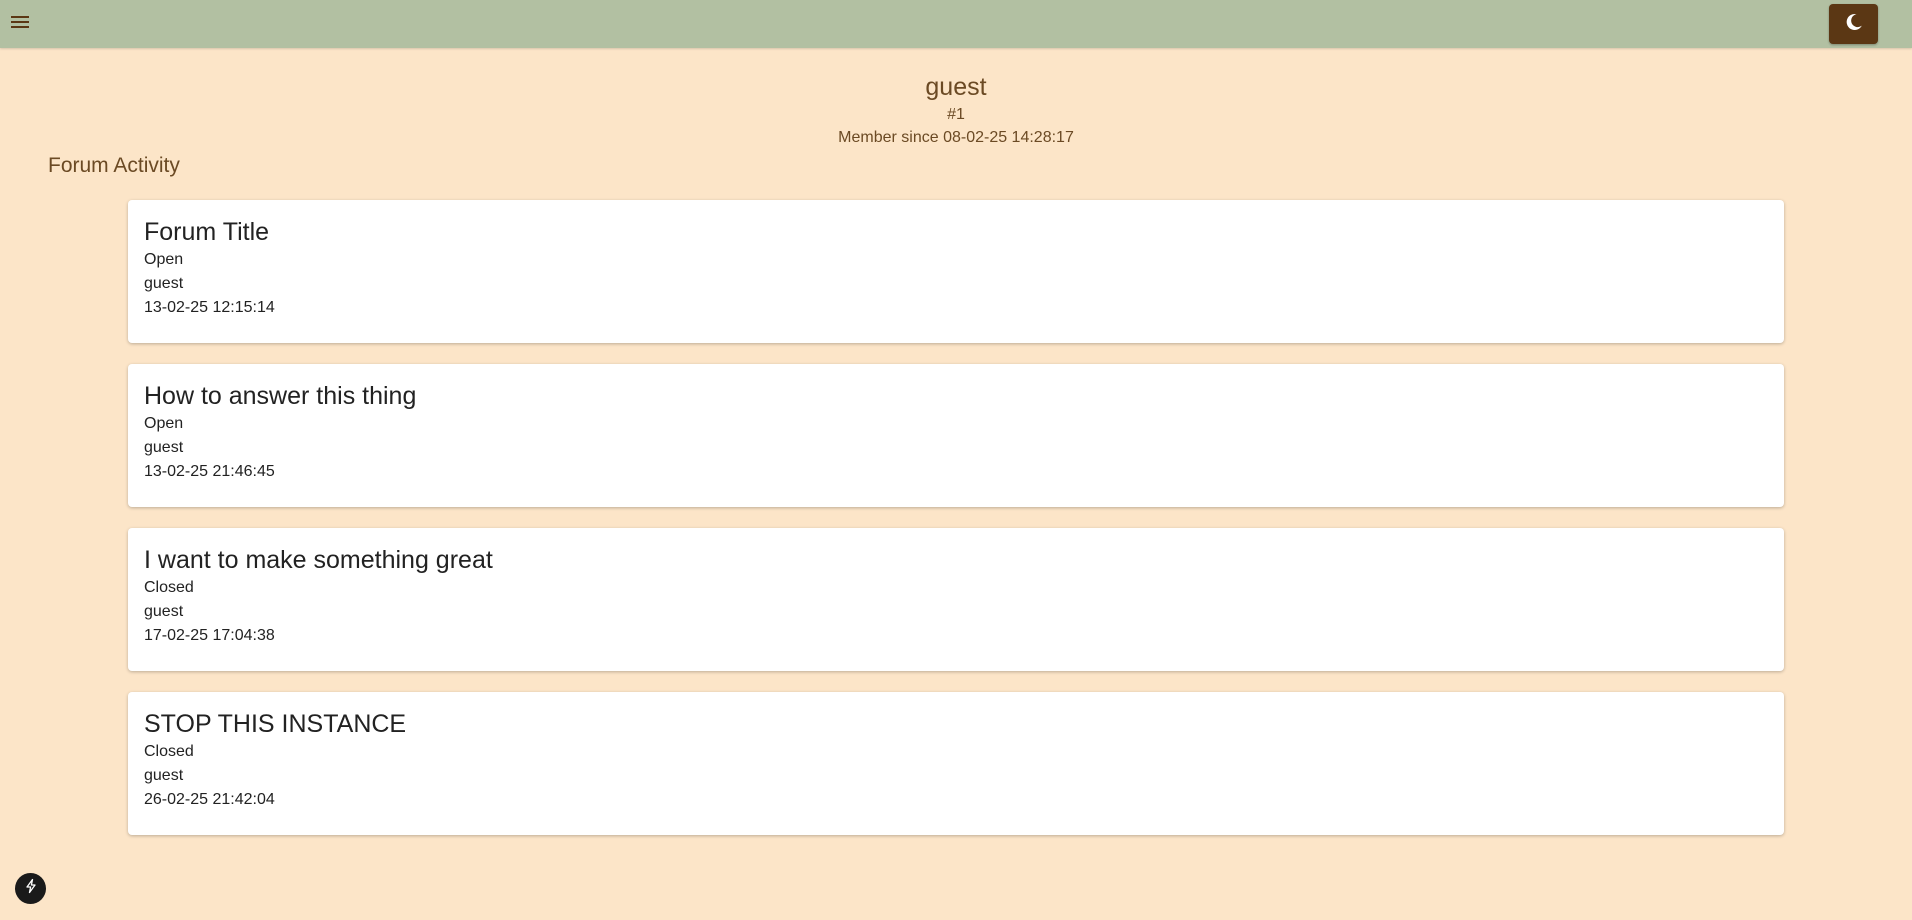 Image resolution: width=1912 pixels, height=920 pixels. I want to click on post-timestamp: 13-02-25 12:15:14, so click(209, 307).